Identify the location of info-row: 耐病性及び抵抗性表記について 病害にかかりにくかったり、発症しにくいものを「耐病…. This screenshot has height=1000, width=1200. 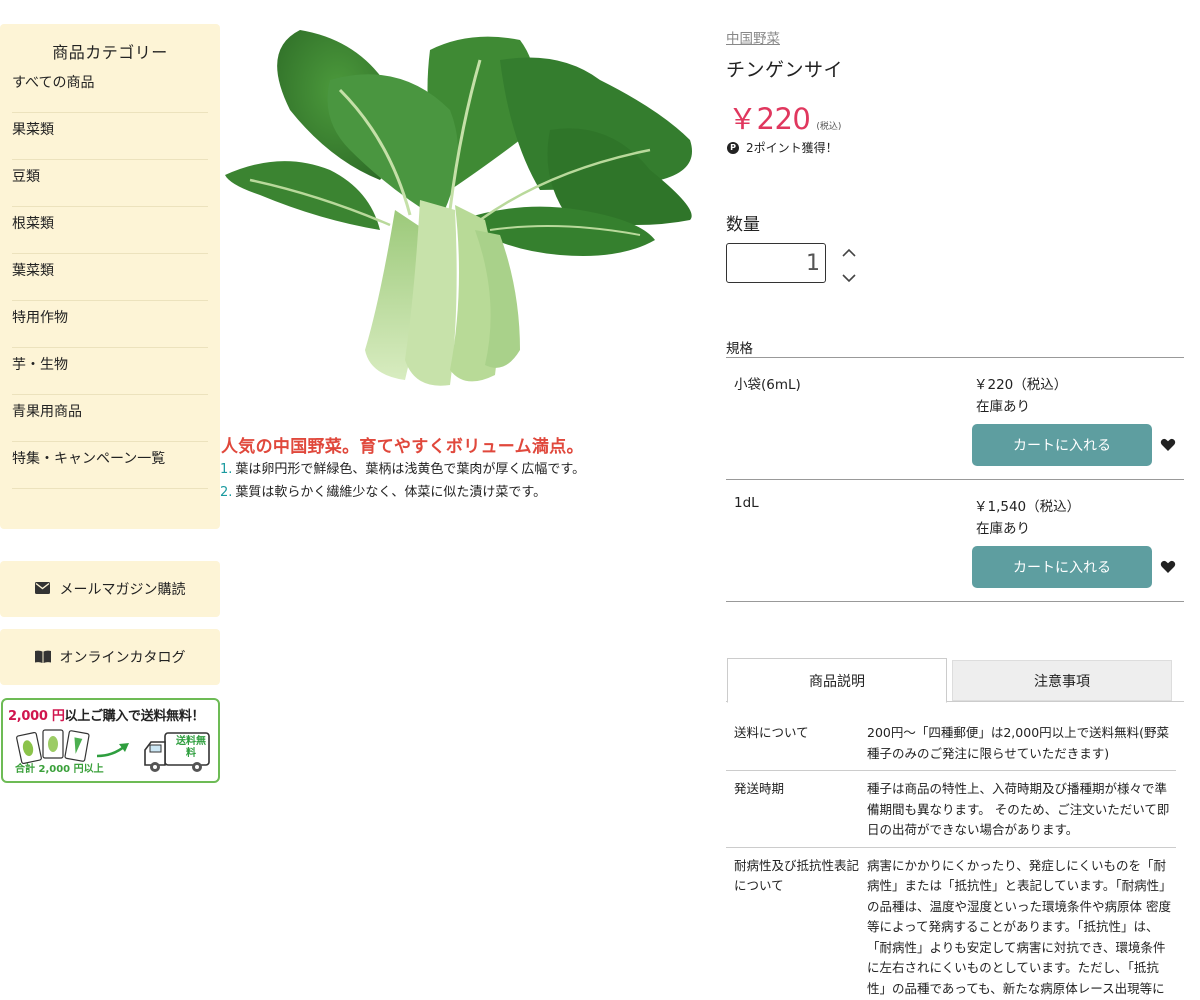
(951, 924).